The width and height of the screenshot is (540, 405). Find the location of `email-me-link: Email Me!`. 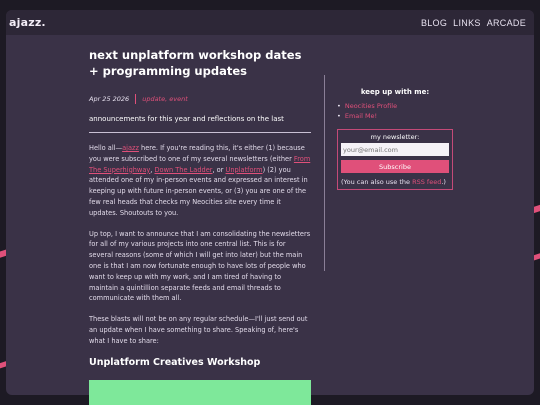

email-me-link: Email Me! is located at coordinates (395, 116).